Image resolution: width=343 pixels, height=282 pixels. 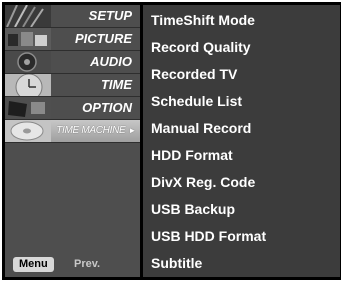 What do you see at coordinates (28, 39) in the screenshot?
I see `picture-thumbnail-icon` at bounding box center [28, 39].